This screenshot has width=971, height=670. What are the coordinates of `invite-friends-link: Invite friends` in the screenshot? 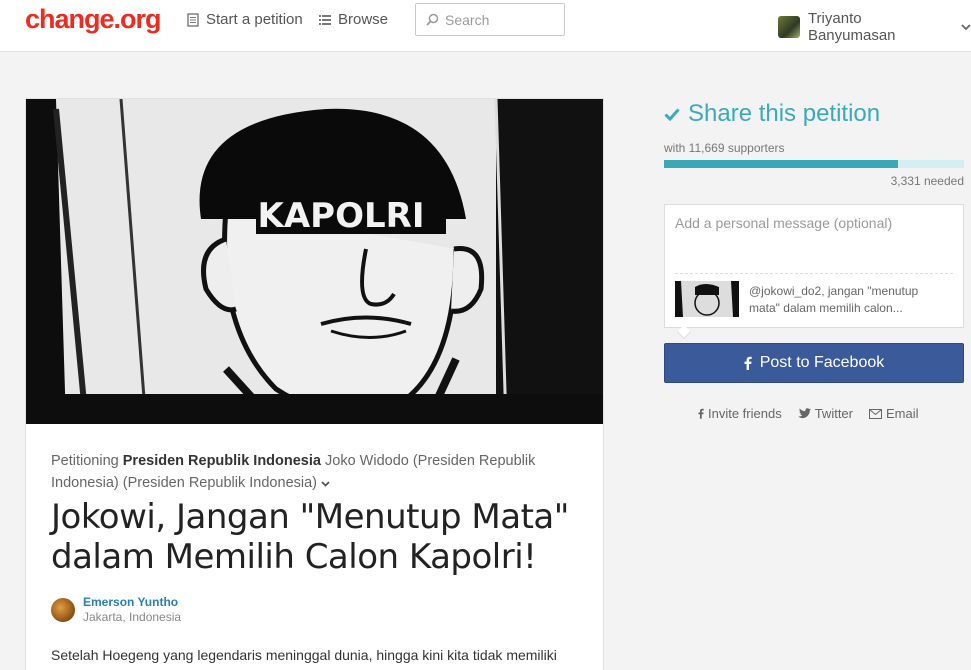 It's located at (740, 413).